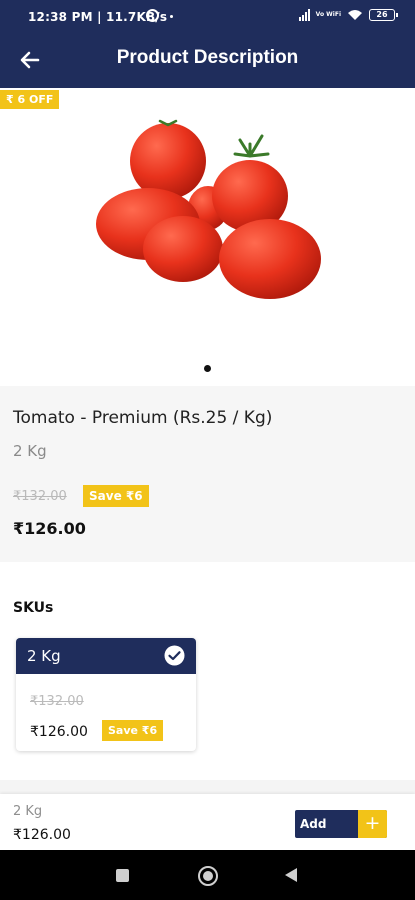  Describe the element at coordinates (40, 496) in the screenshot. I see `product-mrp: ₹132.00` at that location.